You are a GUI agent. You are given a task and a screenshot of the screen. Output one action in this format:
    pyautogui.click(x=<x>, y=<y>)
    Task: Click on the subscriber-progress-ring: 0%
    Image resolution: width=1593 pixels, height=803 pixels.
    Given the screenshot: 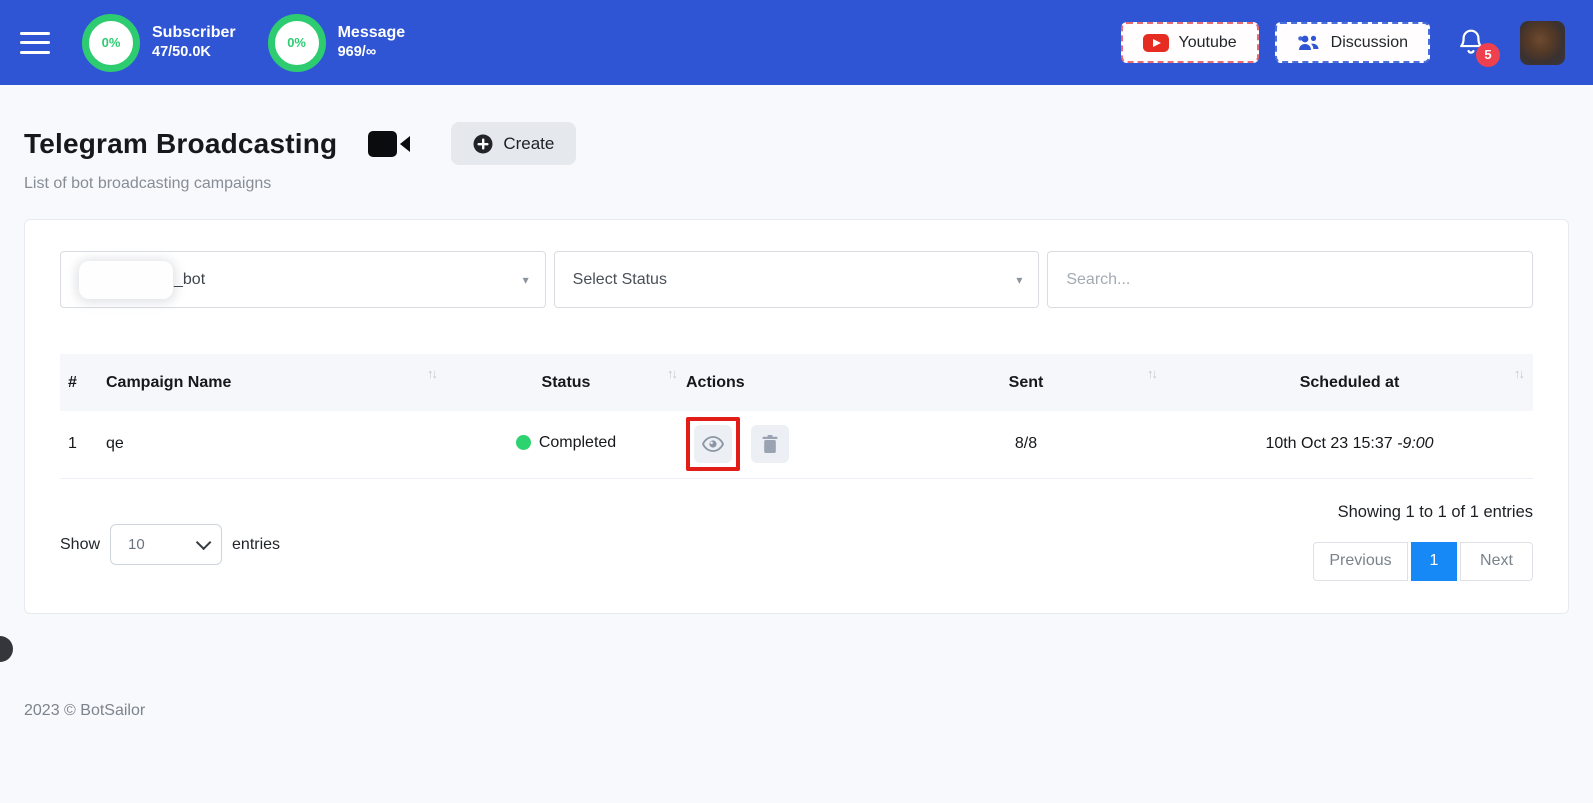 What is the action you would take?
    pyautogui.click(x=111, y=42)
    